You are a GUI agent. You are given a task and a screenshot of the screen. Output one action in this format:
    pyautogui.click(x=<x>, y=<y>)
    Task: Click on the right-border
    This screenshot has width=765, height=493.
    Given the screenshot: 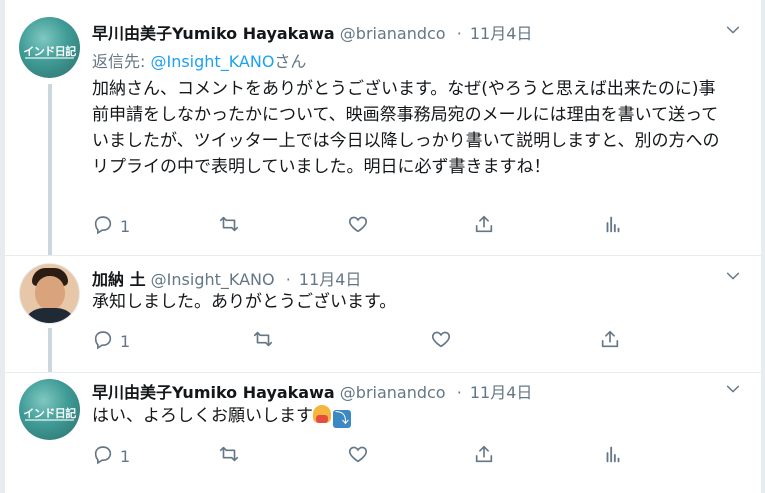 What is the action you would take?
    pyautogui.click(x=763, y=246)
    